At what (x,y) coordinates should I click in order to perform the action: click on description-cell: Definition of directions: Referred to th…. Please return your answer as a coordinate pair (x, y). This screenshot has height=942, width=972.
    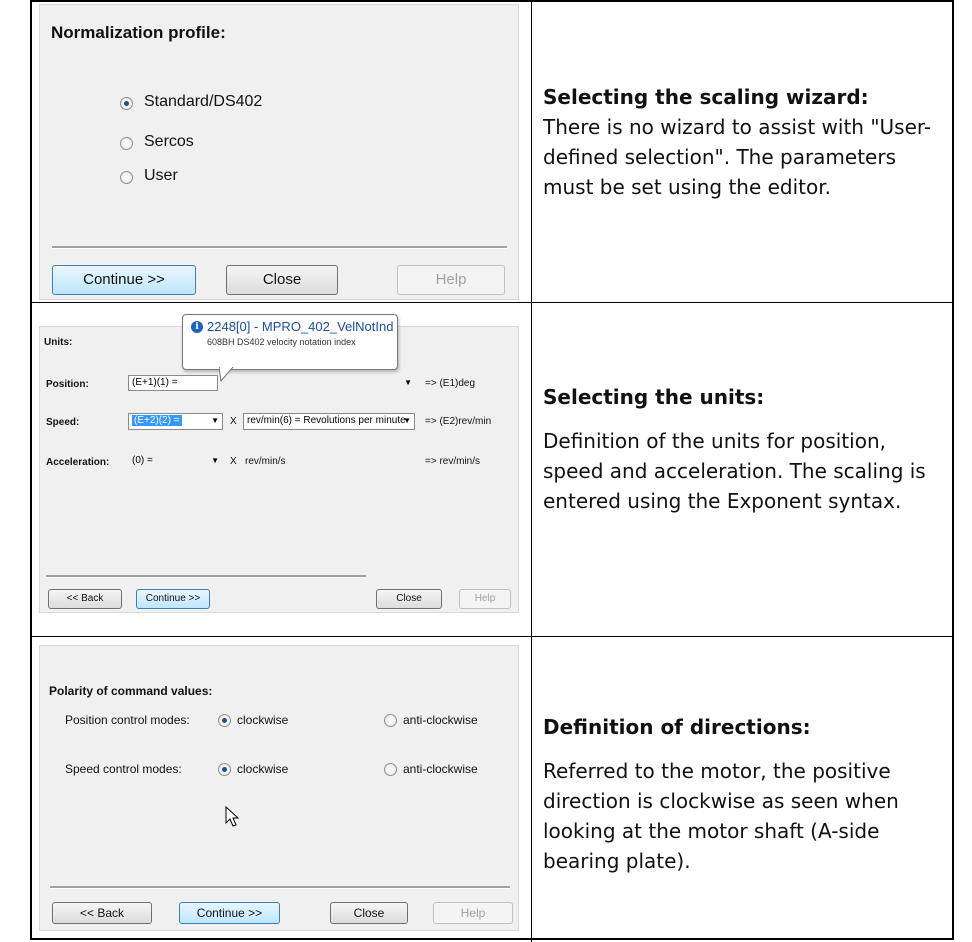
    Looking at the image, I should click on (743, 794).